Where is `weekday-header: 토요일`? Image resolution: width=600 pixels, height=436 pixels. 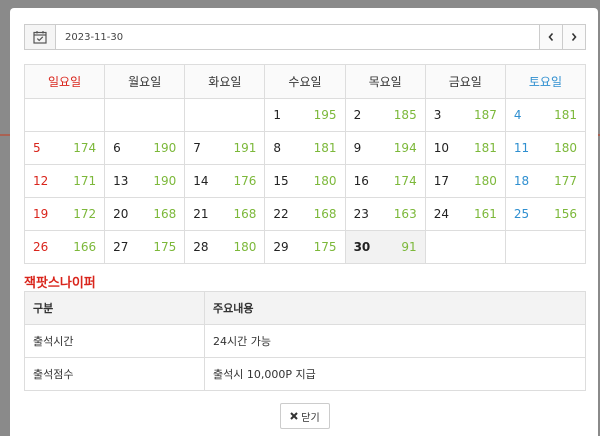
weekday-header: 토요일 is located at coordinates (545, 81).